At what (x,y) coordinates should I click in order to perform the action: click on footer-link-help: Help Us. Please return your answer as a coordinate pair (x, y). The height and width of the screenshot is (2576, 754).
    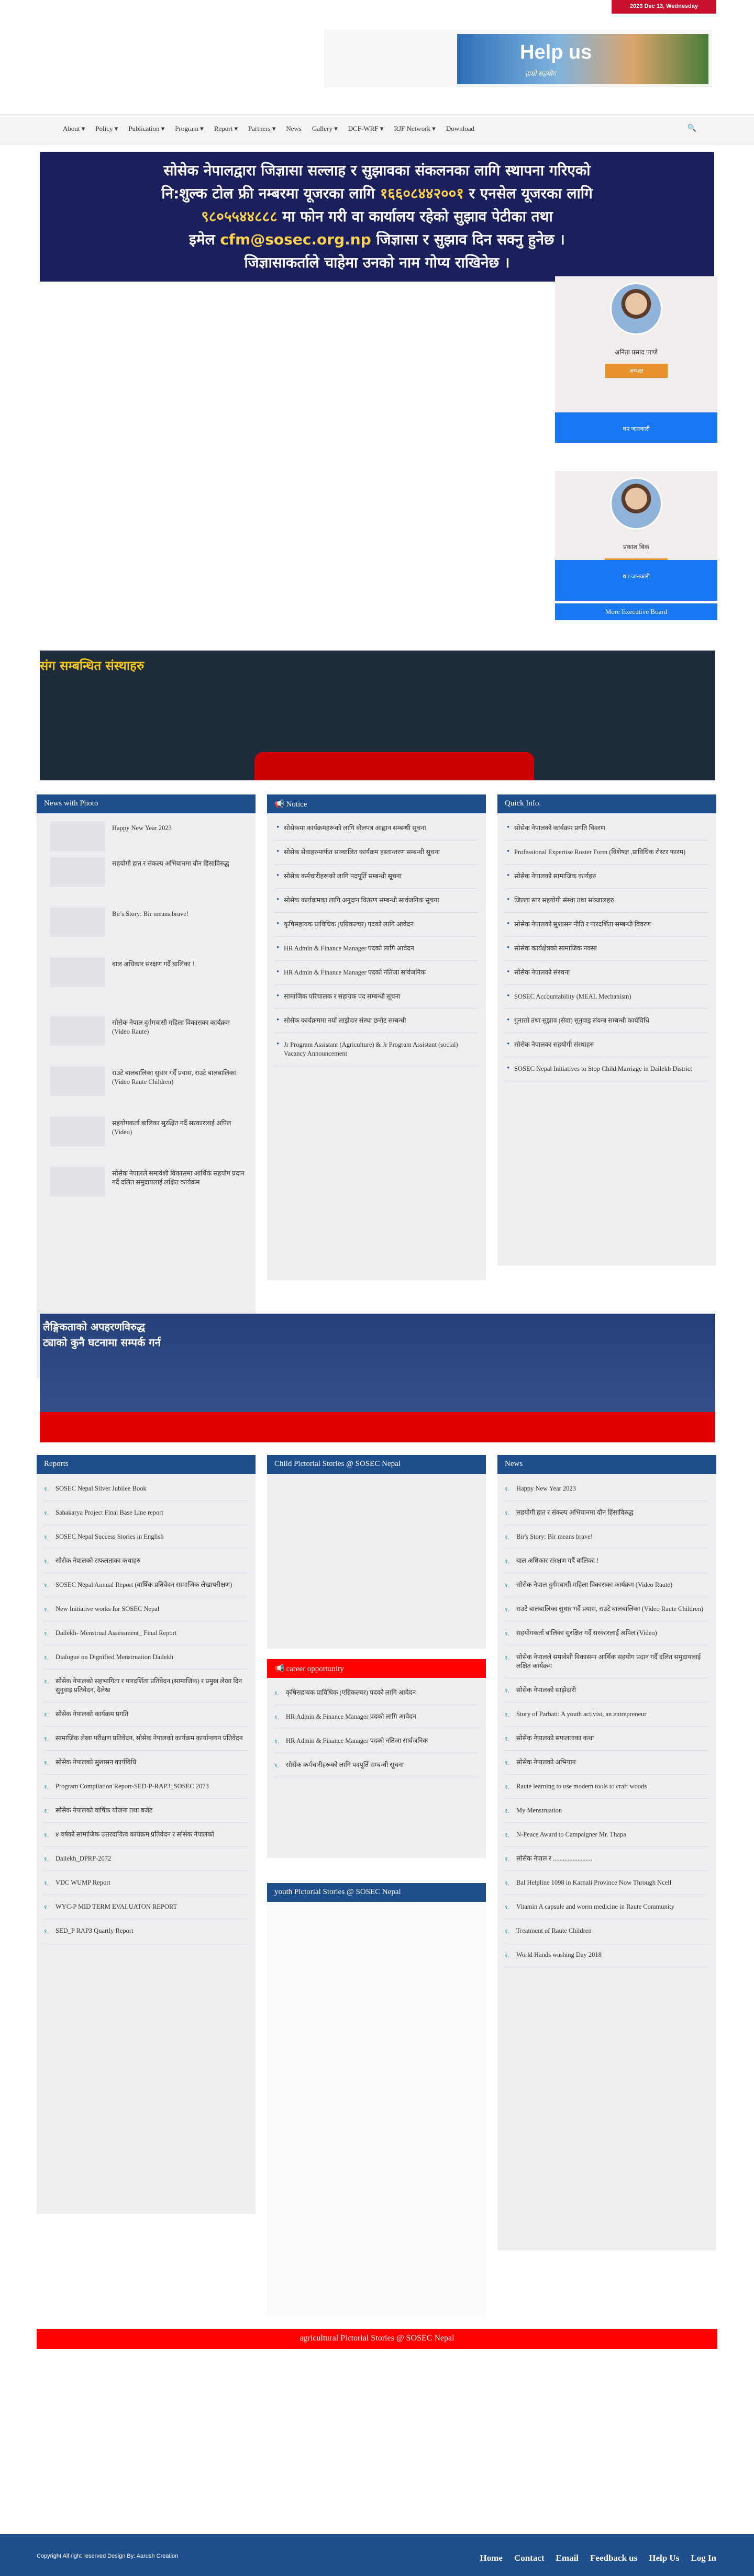
    Looking at the image, I should click on (664, 2558).